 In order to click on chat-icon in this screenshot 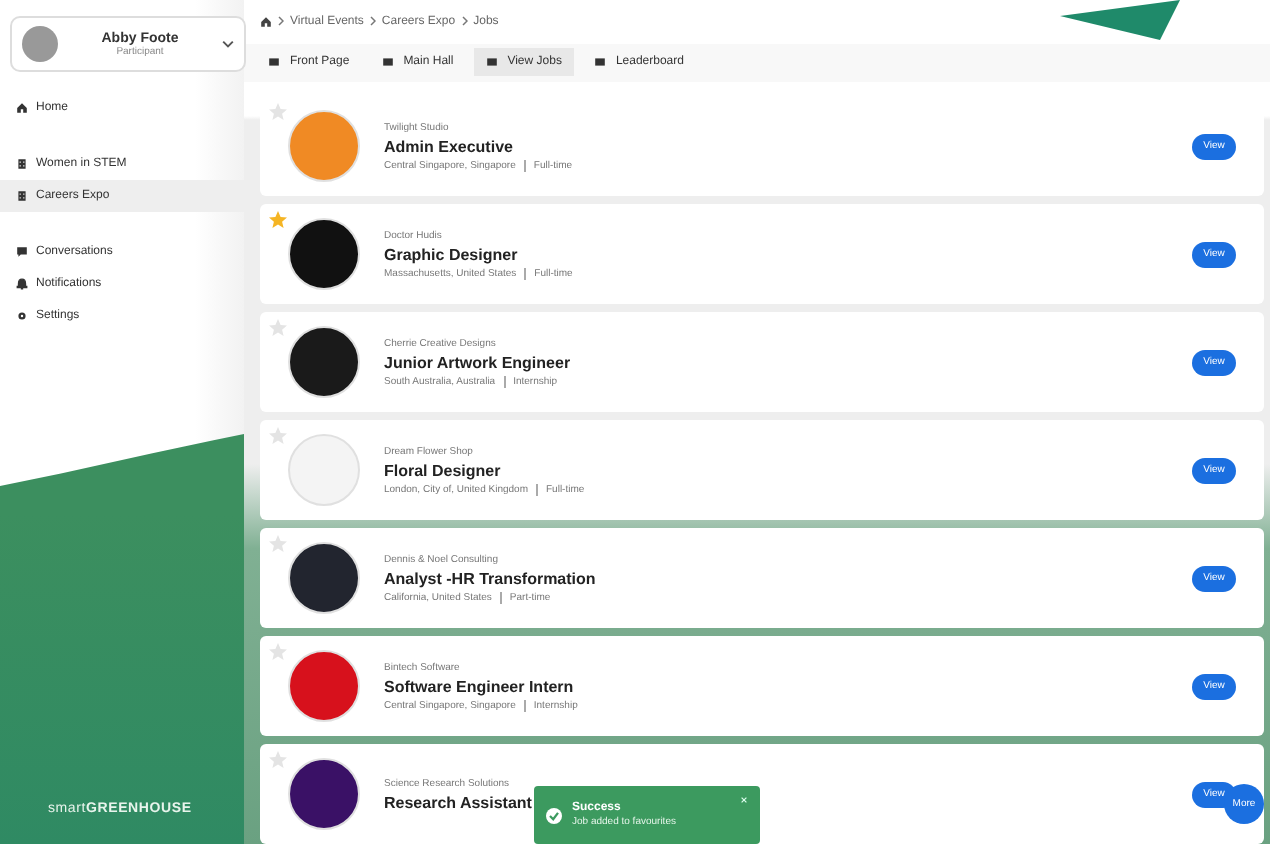, I will do `click(22, 252)`.